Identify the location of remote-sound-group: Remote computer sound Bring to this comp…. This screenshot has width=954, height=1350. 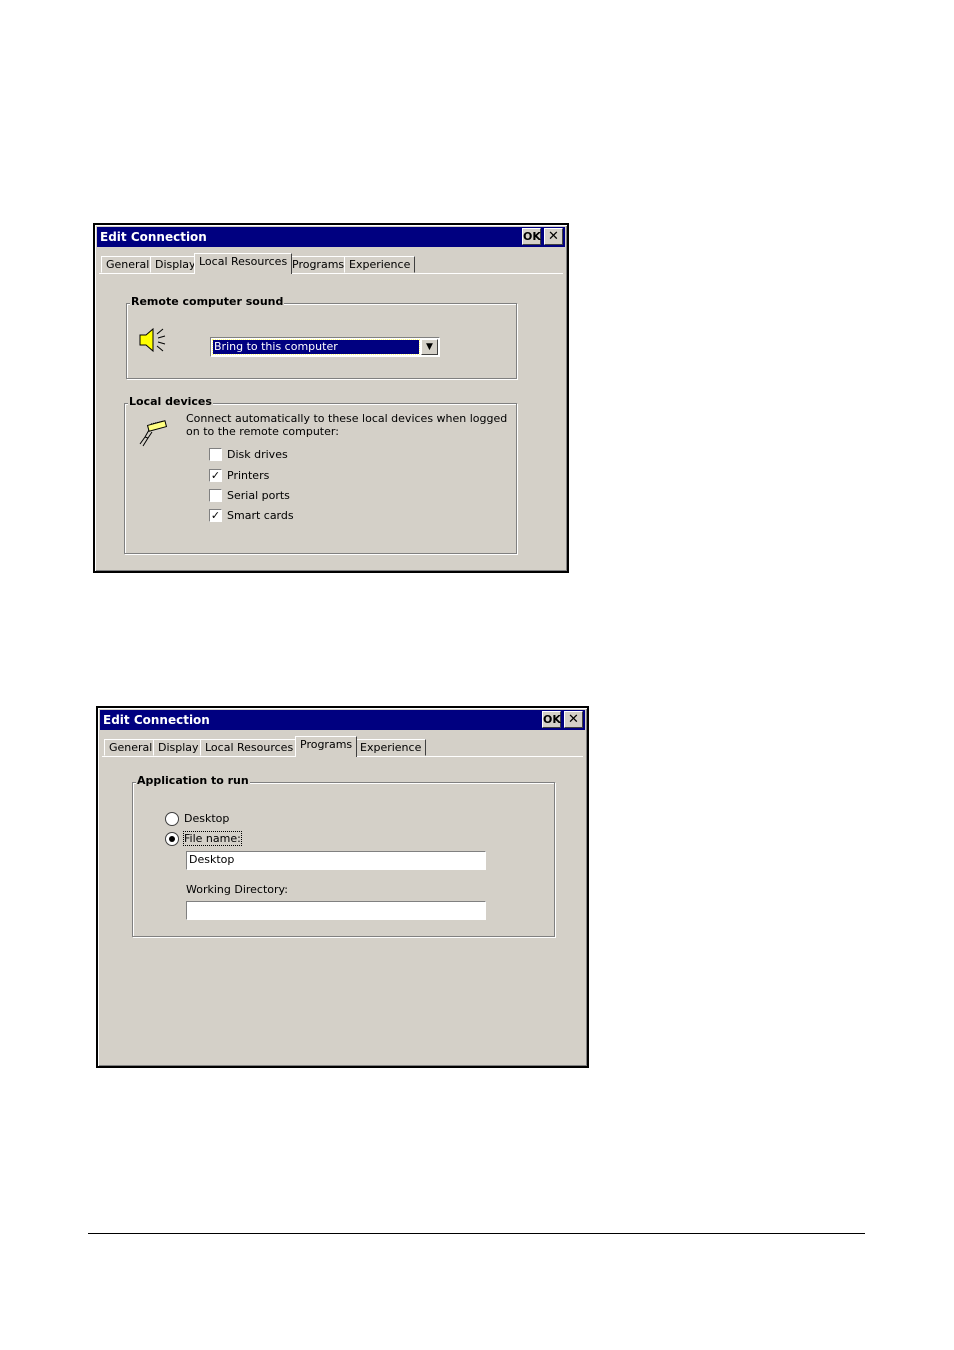
(321, 337).